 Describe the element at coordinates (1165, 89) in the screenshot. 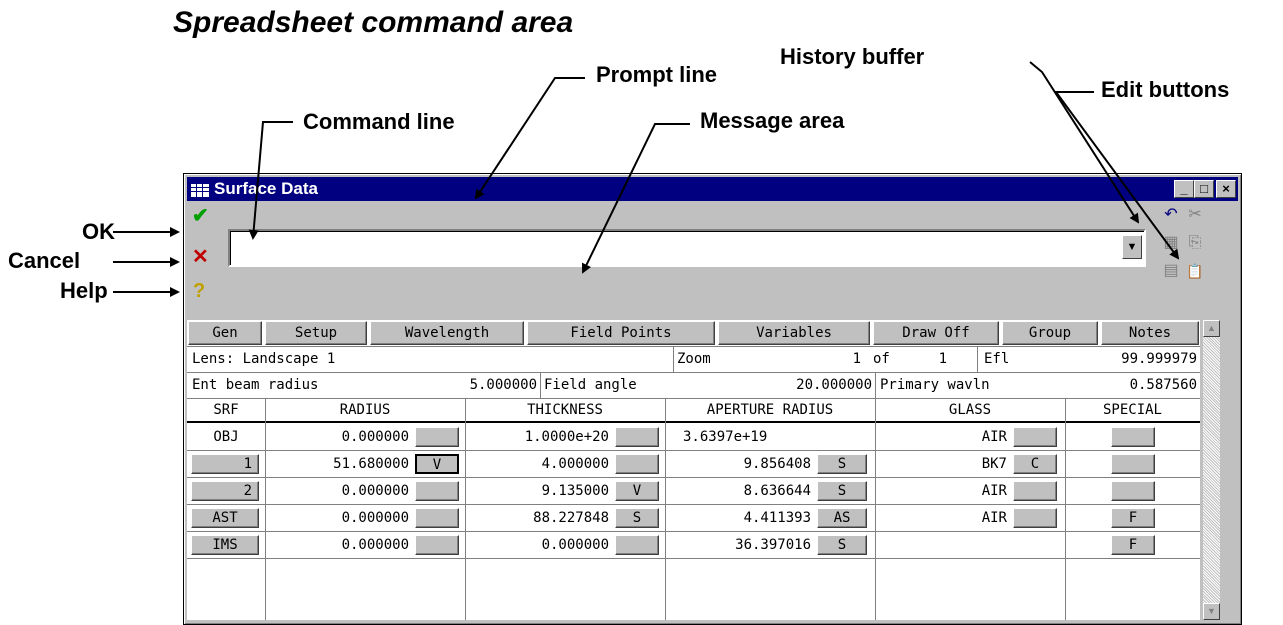

I see `edit-buttons-annotation: Edit buttons` at that location.